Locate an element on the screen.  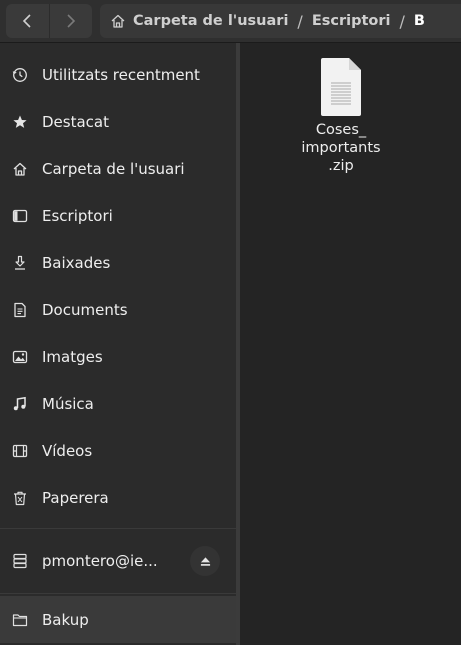
sidebar-item-desktop: Escriptori is located at coordinates (118, 215).